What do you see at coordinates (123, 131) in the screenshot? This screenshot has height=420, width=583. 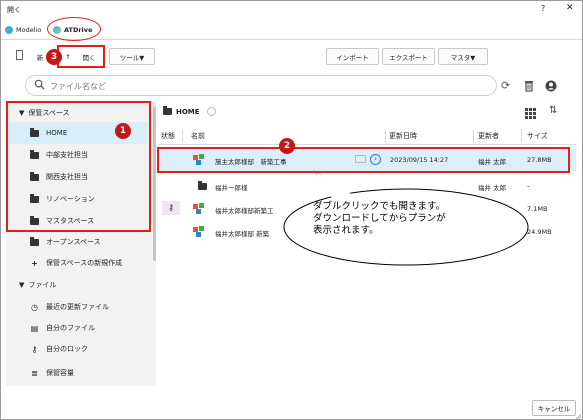 I see `step-badge: 1` at bounding box center [123, 131].